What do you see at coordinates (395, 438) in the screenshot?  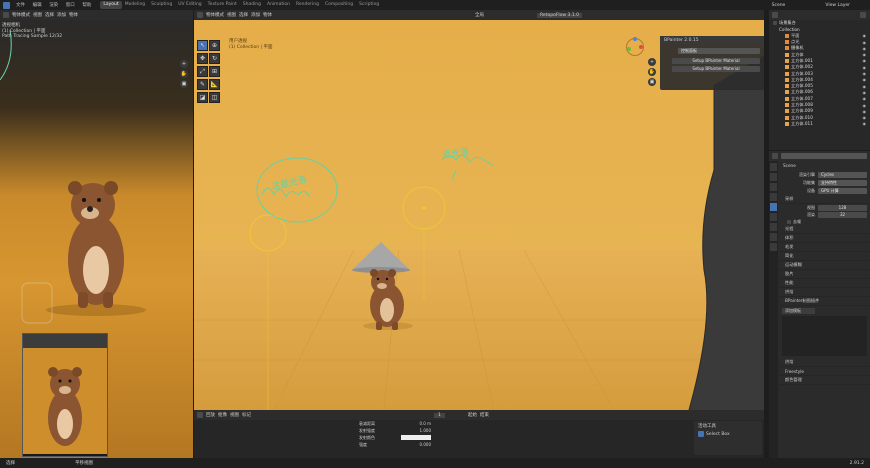 I see `field-row: 发射颜色` at bounding box center [395, 438].